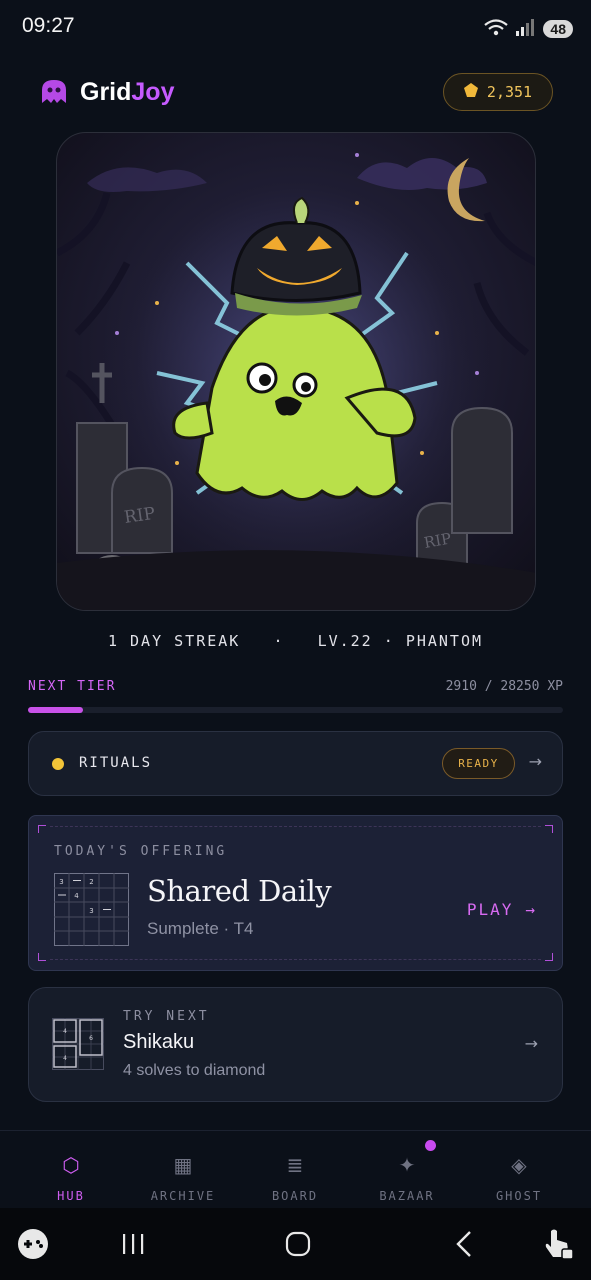 This screenshot has width=591, height=1280. What do you see at coordinates (166, 1016) in the screenshot?
I see `try-next-label: TRY NEXT` at bounding box center [166, 1016].